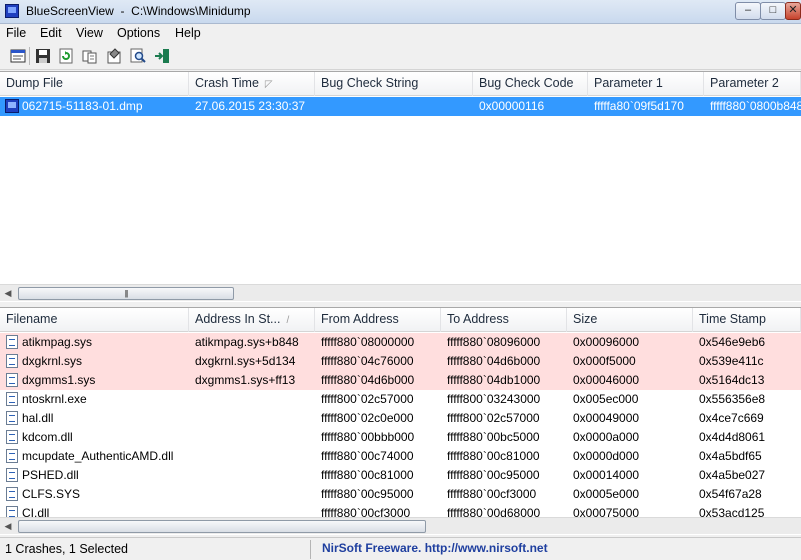 This screenshot has height=560, width=801. I want to click on cell-from-address: fffff880`08000000, so click(368, 342).